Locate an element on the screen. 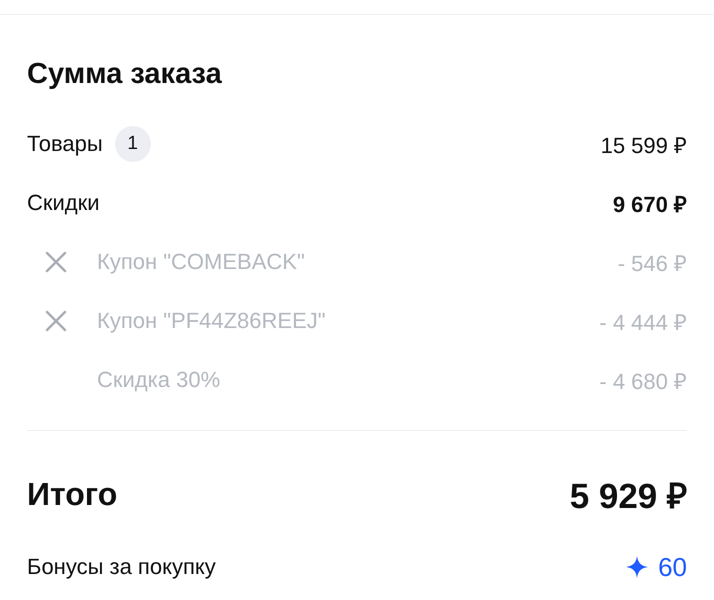 Image resolution: width=714 pixels, height=600 pixels. total-amount: 5 929 ₽ is located at coordinates (628, 497).